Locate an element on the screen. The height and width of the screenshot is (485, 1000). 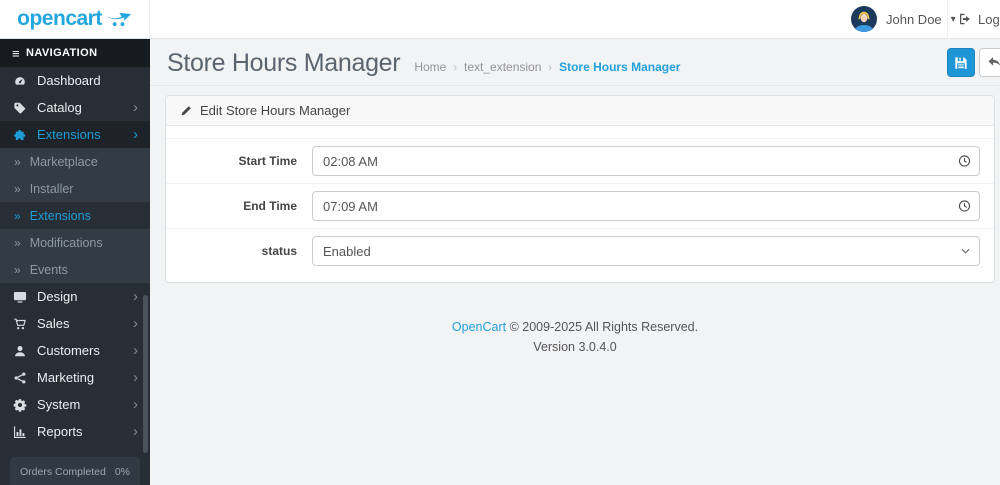
status-select: Enabled is located at coordinates (646, 251).